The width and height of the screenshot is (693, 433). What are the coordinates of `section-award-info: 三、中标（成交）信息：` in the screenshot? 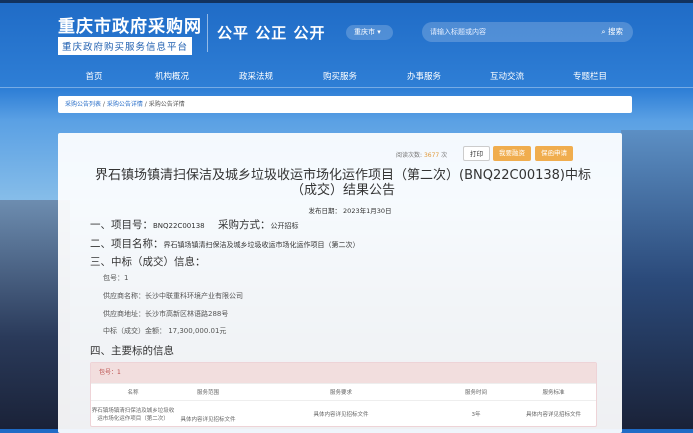 It's located at (148, 262).